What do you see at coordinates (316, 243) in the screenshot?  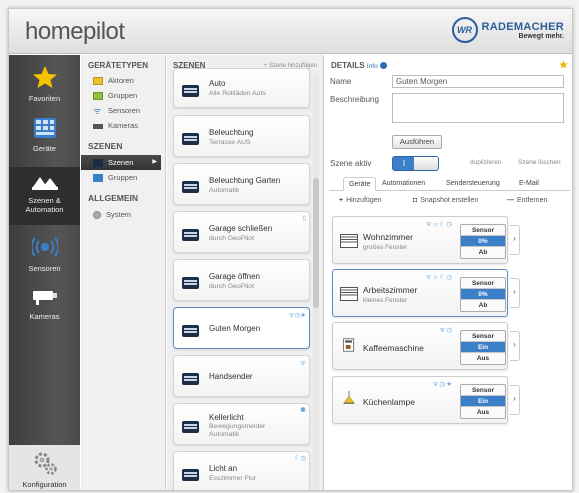 I see `scrollbar-thumb` at bounding box center [316, 243].